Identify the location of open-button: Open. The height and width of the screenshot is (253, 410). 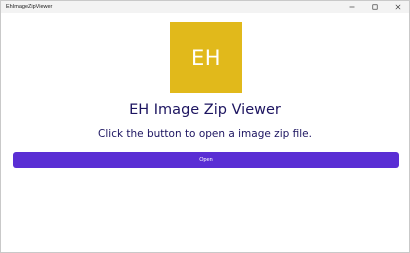
(206, 160).